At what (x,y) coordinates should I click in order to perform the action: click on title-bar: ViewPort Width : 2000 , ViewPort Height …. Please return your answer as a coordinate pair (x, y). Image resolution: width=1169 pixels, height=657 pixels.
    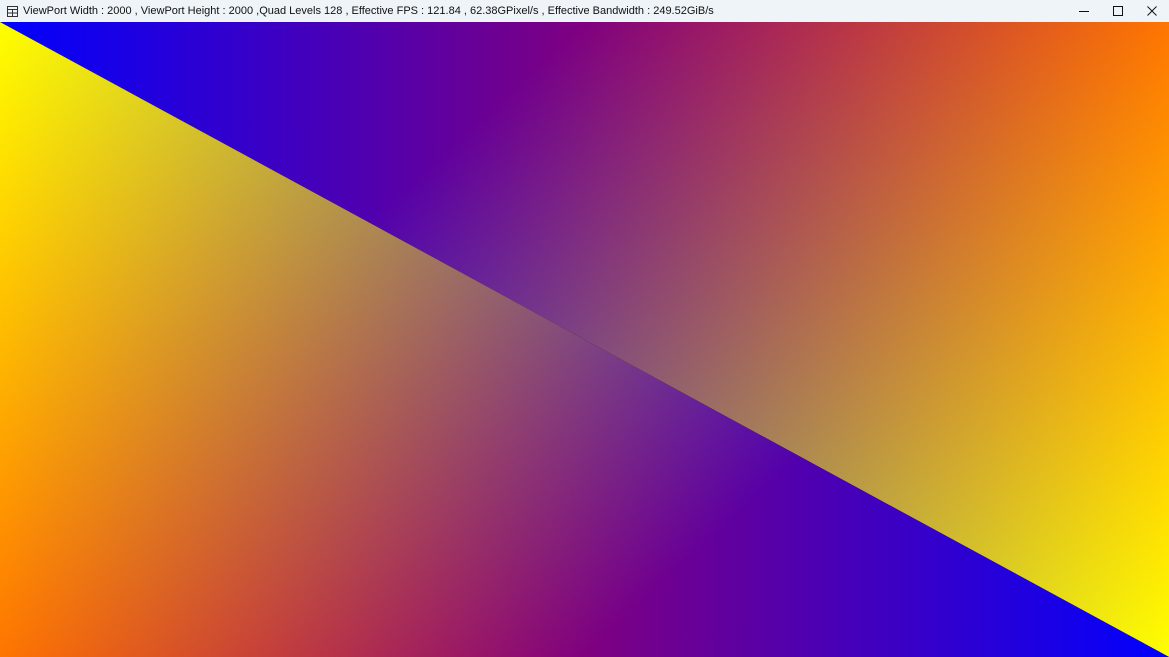
    Looking at the image, I should click on (584, 11).